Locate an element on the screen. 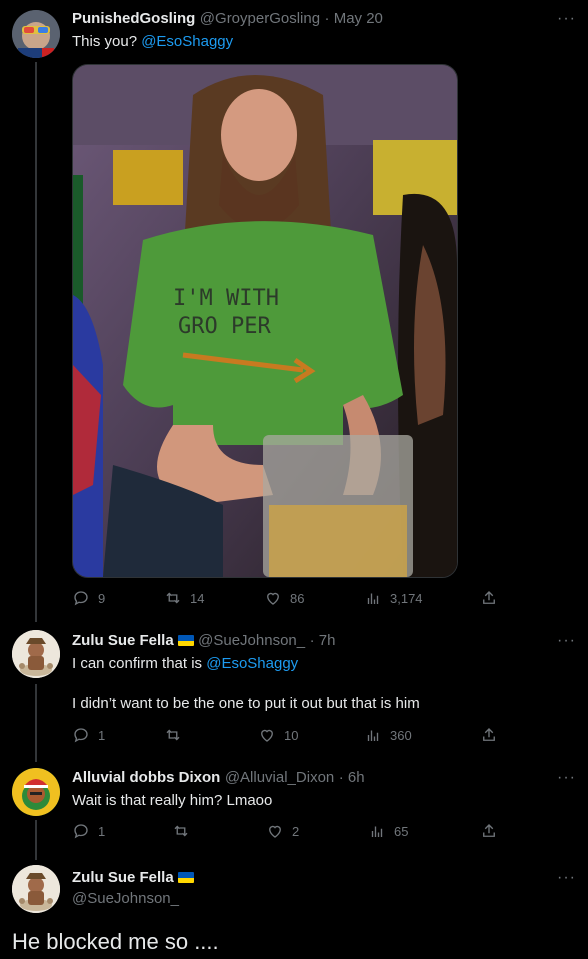  avatar-punishedgosling is located at coordinates (36, 34).